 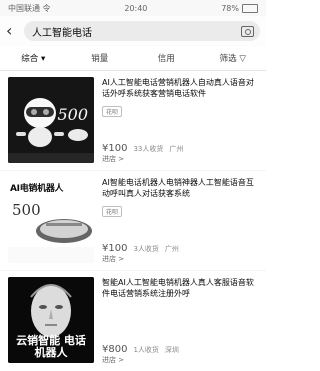 I want to click on search-header: ‹, so click(x=133, y=31).